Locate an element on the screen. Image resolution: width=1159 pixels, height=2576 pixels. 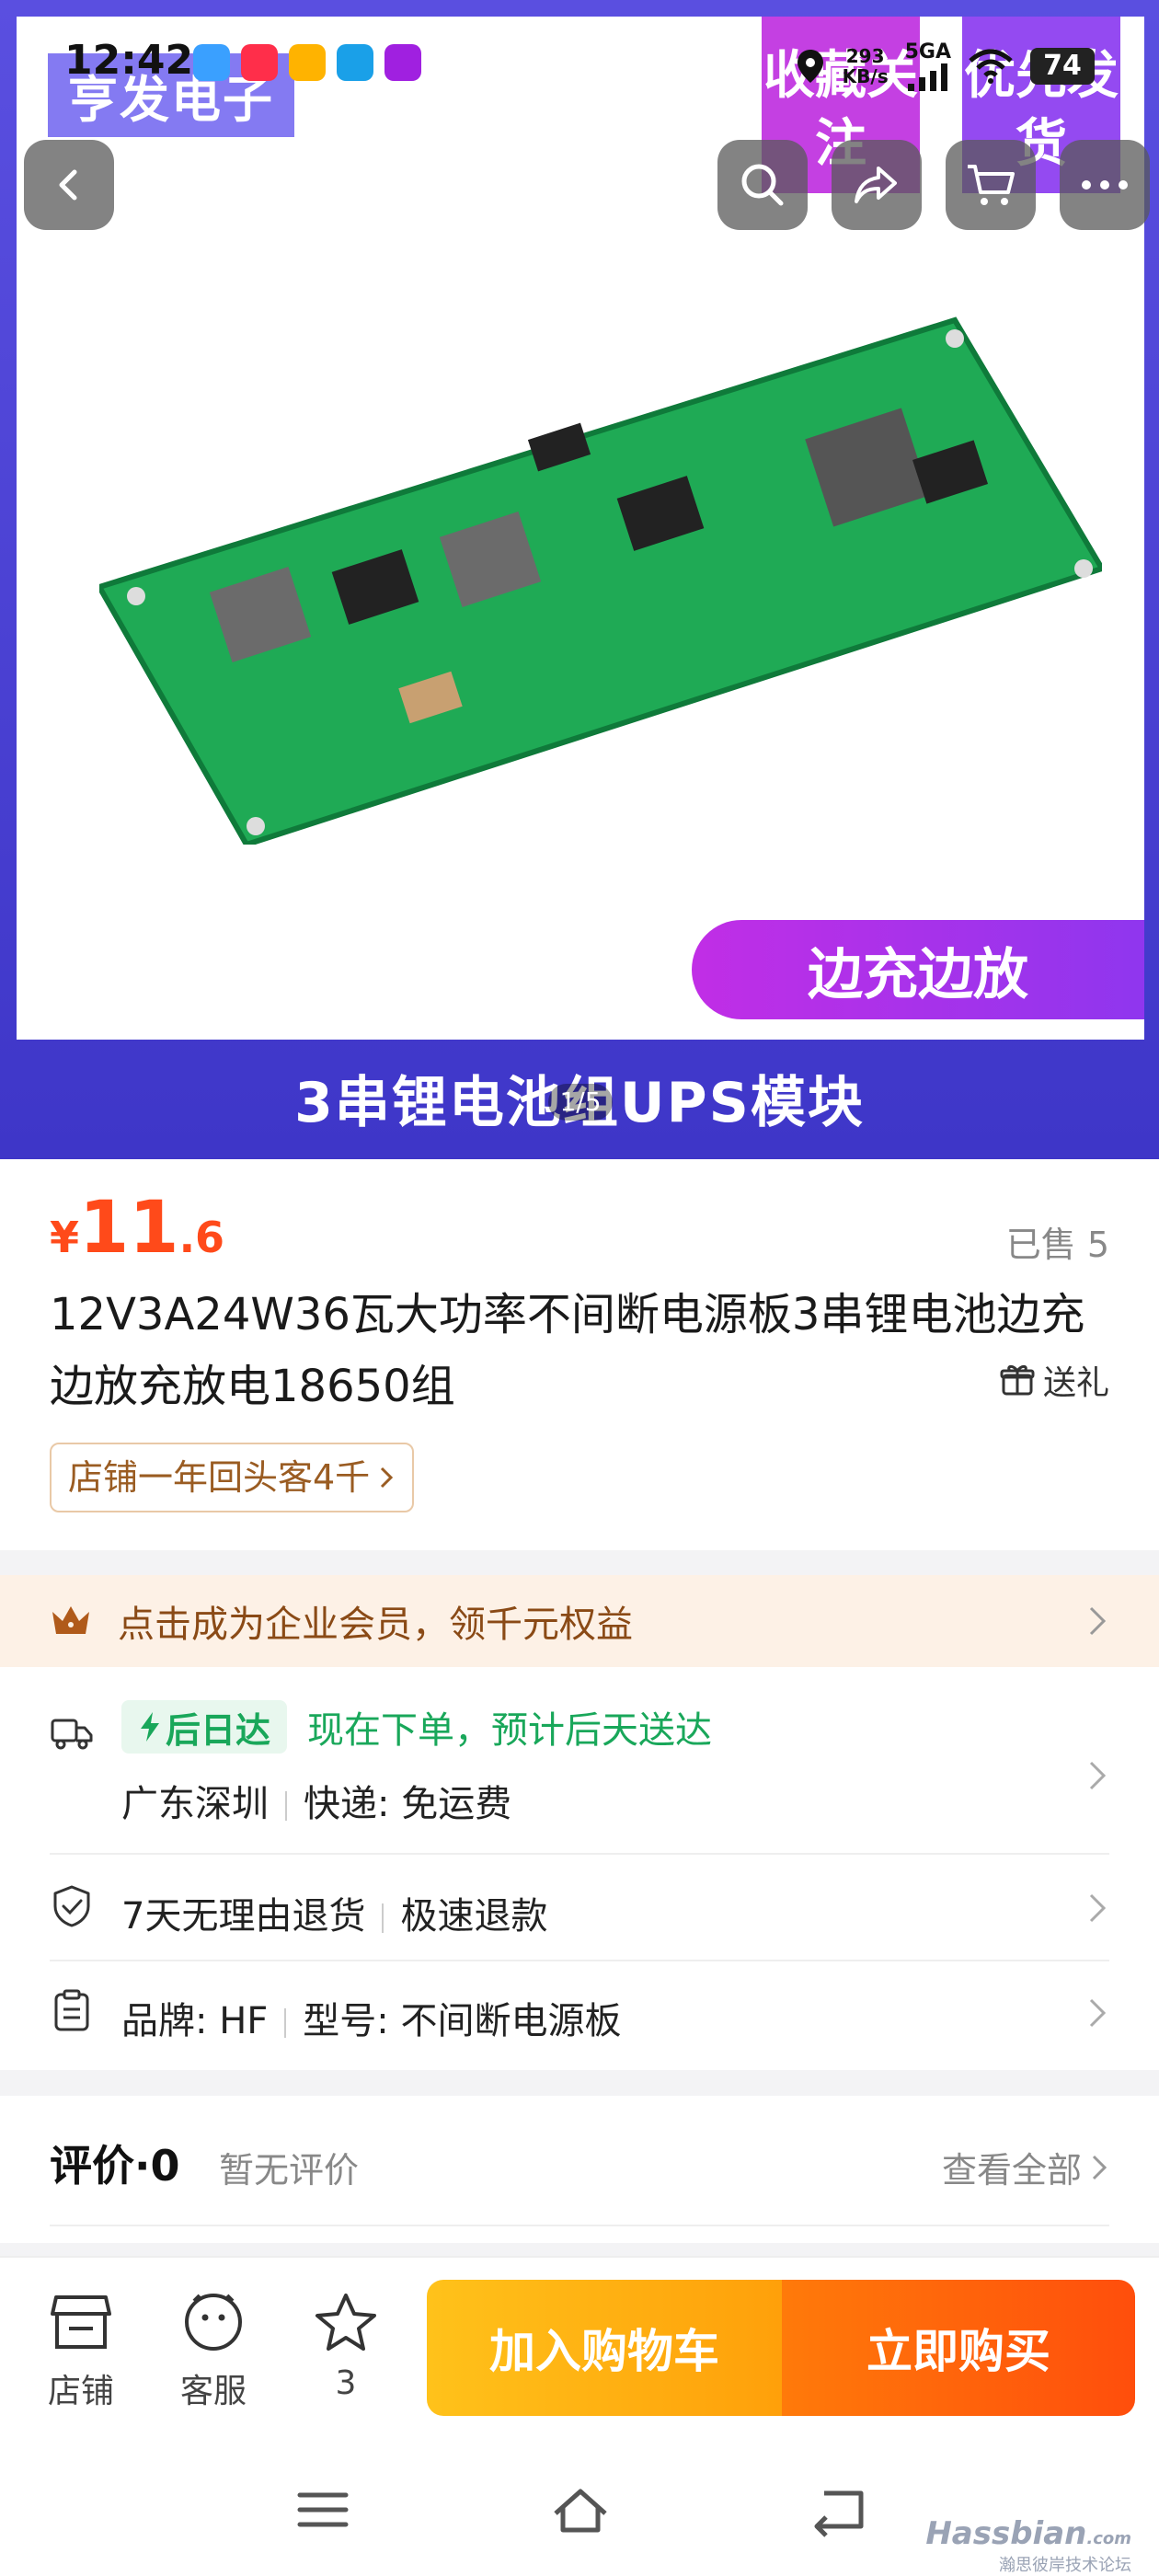
price-currency: ¥ is located at coordinates (65, 1237).